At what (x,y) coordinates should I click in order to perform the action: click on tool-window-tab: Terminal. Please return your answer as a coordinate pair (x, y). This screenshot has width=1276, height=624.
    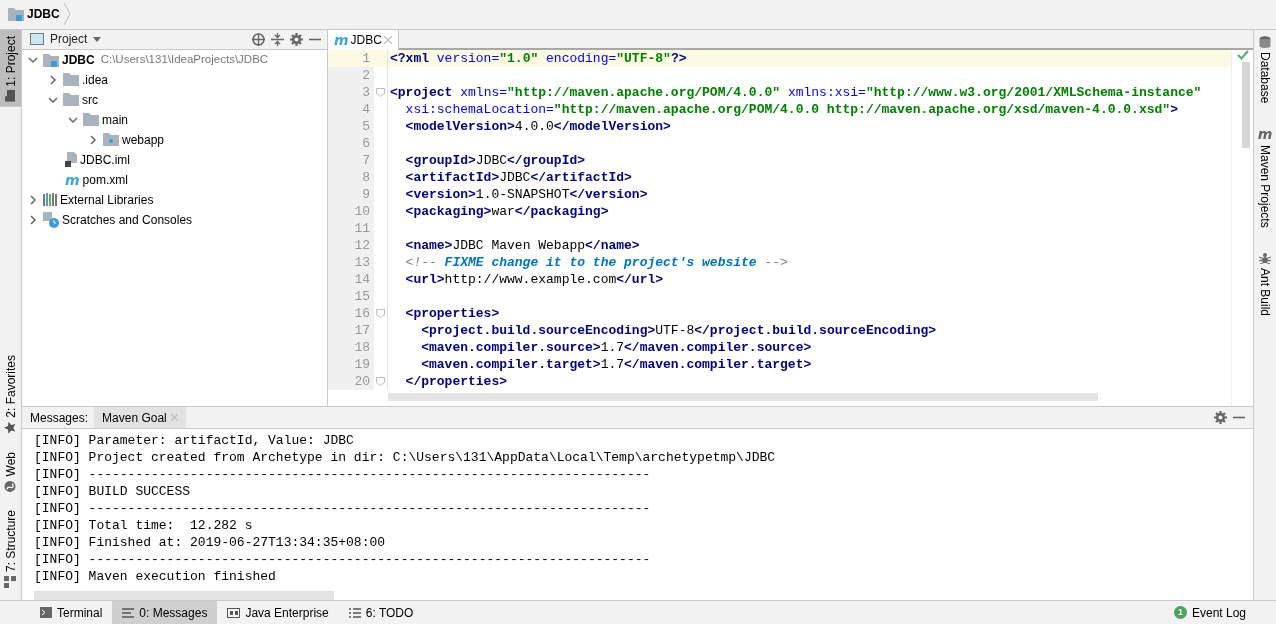
    Looking at the image, I should click on (71, 612).